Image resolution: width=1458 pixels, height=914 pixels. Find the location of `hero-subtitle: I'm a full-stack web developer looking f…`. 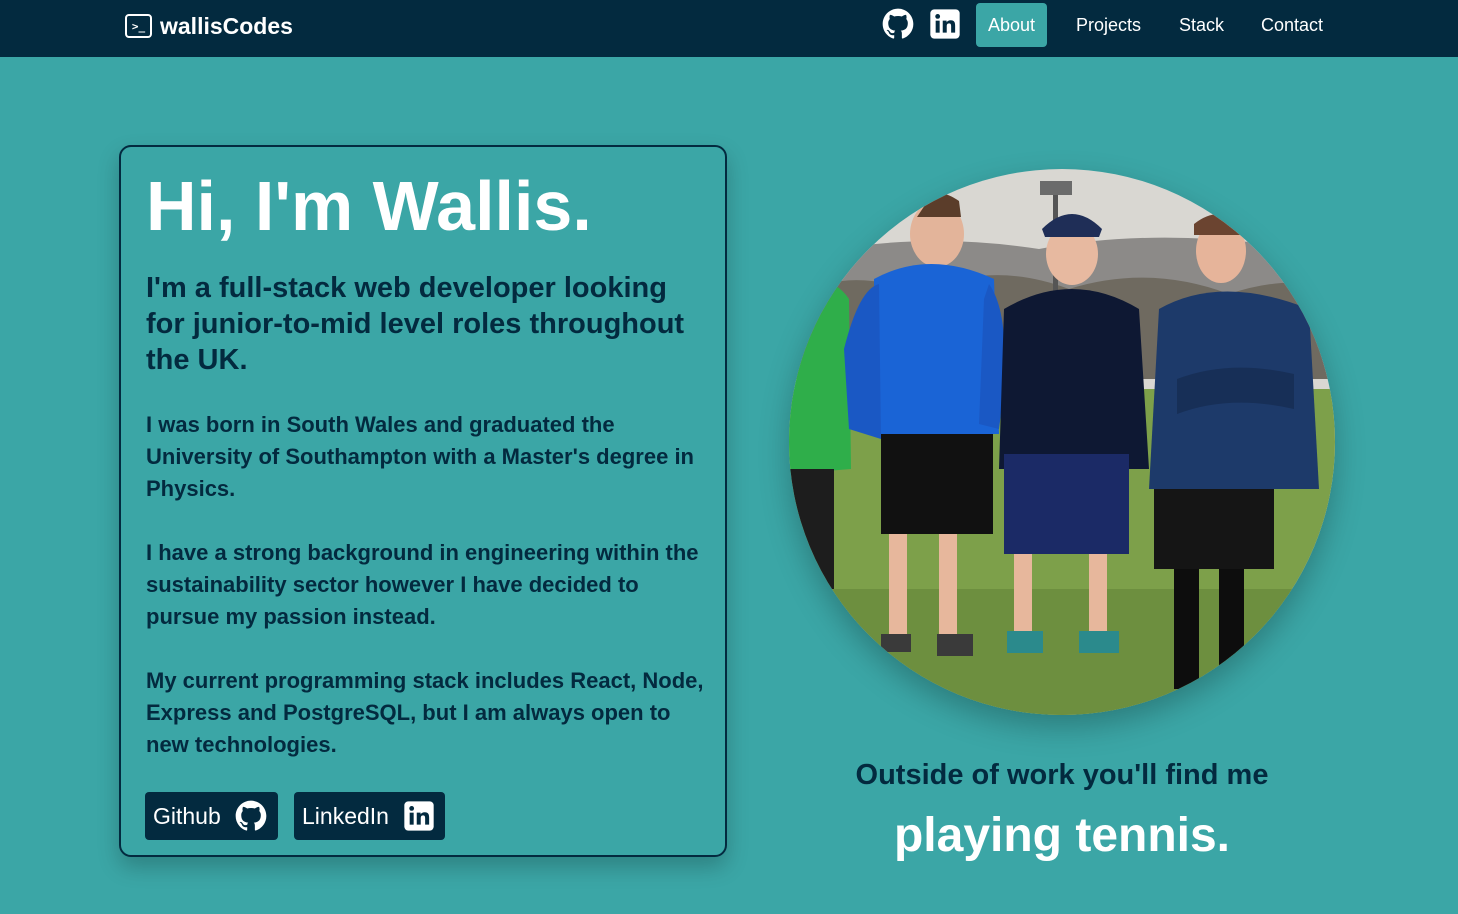

hero-subtitle: I'm a full-stack web developer looking f… is located at coordinates (415, 324).